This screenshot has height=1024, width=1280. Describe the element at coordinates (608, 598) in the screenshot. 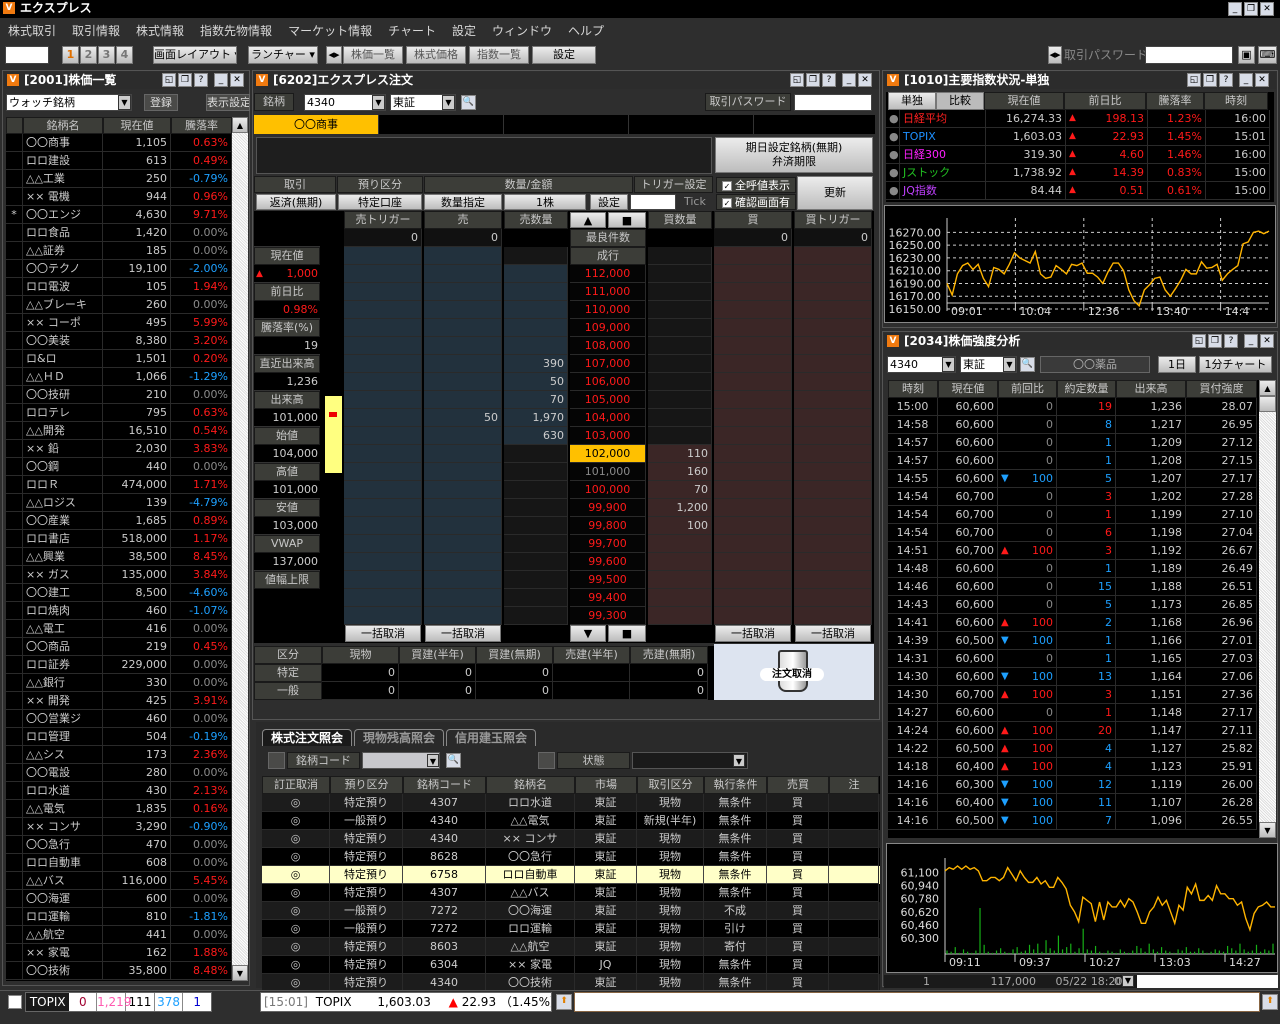

I see `price-level: 99,400` at that location.